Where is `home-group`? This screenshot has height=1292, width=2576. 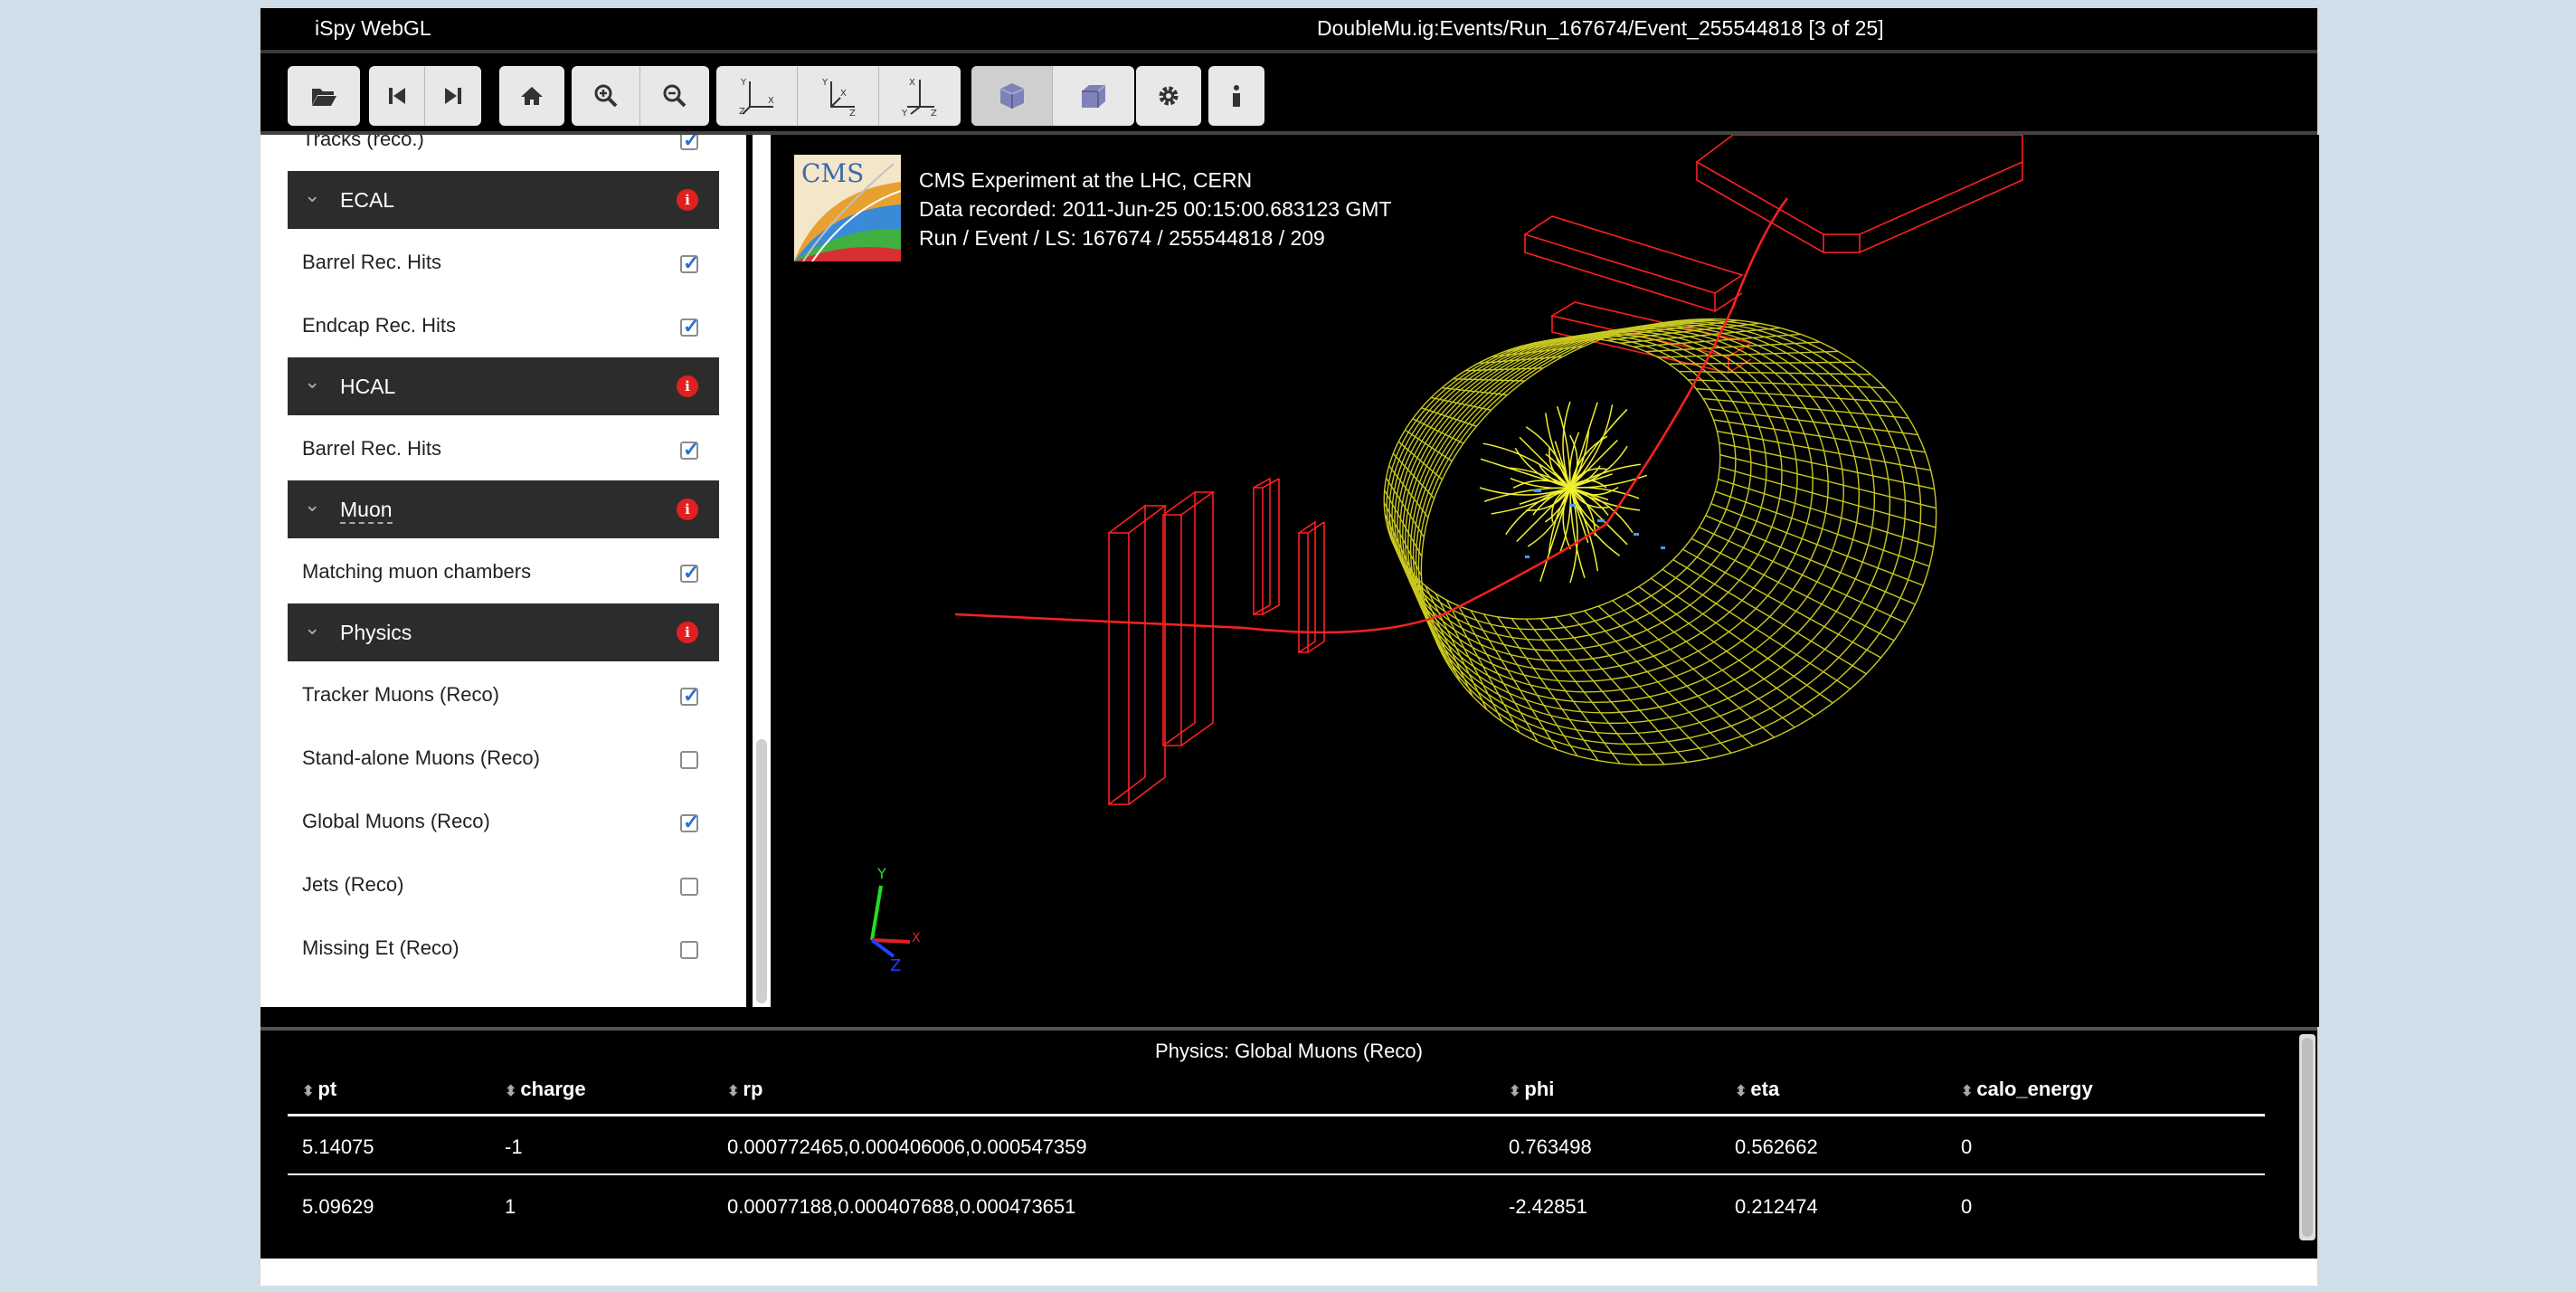
home-group is located at coordinates (531, 96).